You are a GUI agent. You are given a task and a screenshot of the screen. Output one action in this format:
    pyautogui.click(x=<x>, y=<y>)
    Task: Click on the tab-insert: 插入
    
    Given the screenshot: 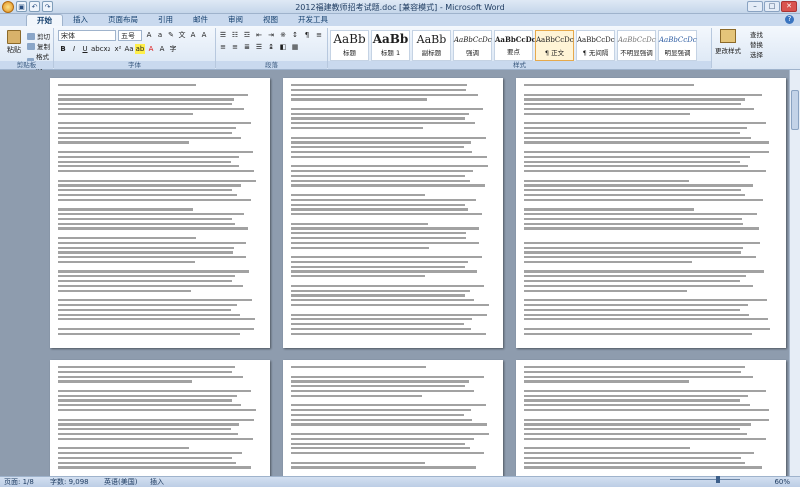 What is the action you would take?
    pyautogui.click(x=80, y=20)
    